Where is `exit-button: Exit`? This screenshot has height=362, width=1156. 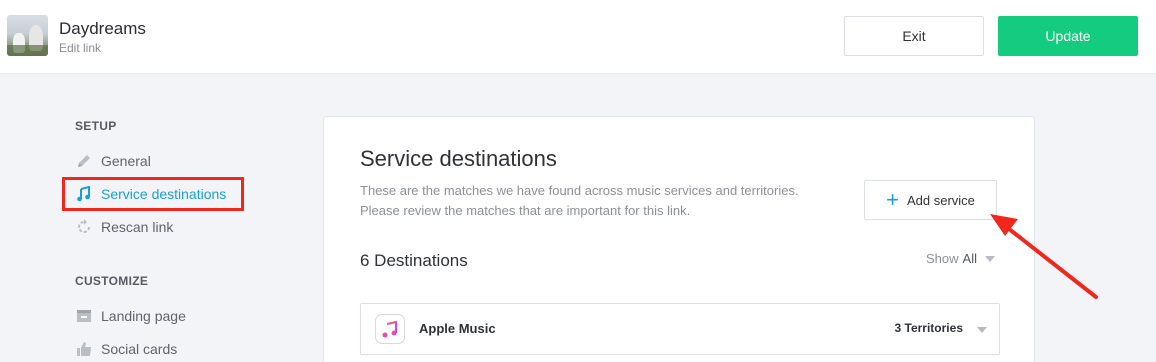 exit-button: Exit is located at coordinates (914, 36).